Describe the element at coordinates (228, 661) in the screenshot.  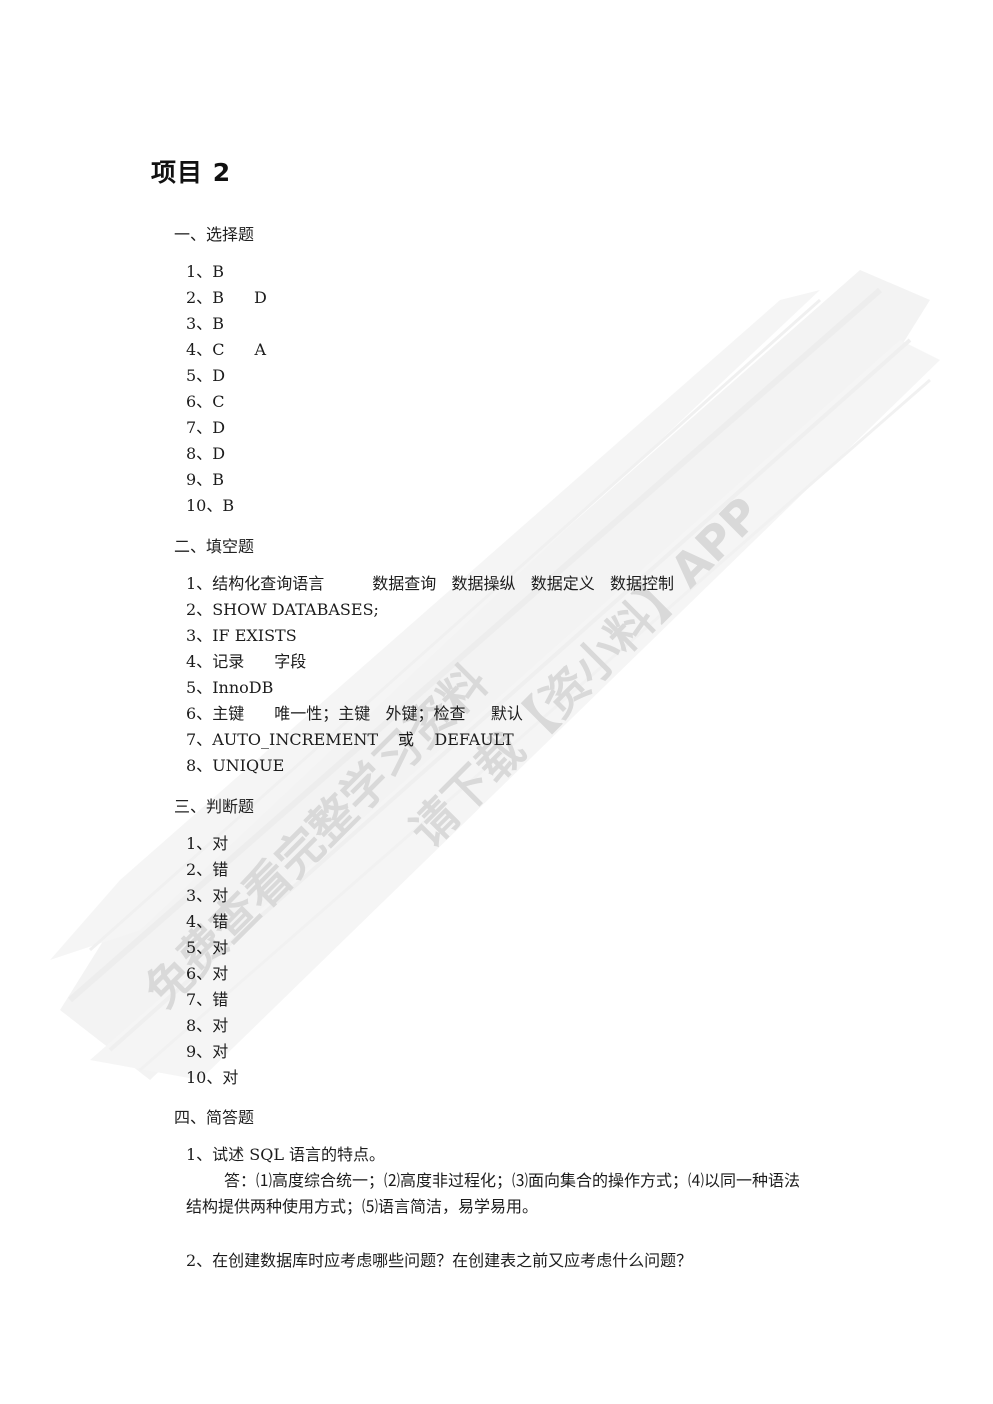
I see `answer-text: 记录` at that location.